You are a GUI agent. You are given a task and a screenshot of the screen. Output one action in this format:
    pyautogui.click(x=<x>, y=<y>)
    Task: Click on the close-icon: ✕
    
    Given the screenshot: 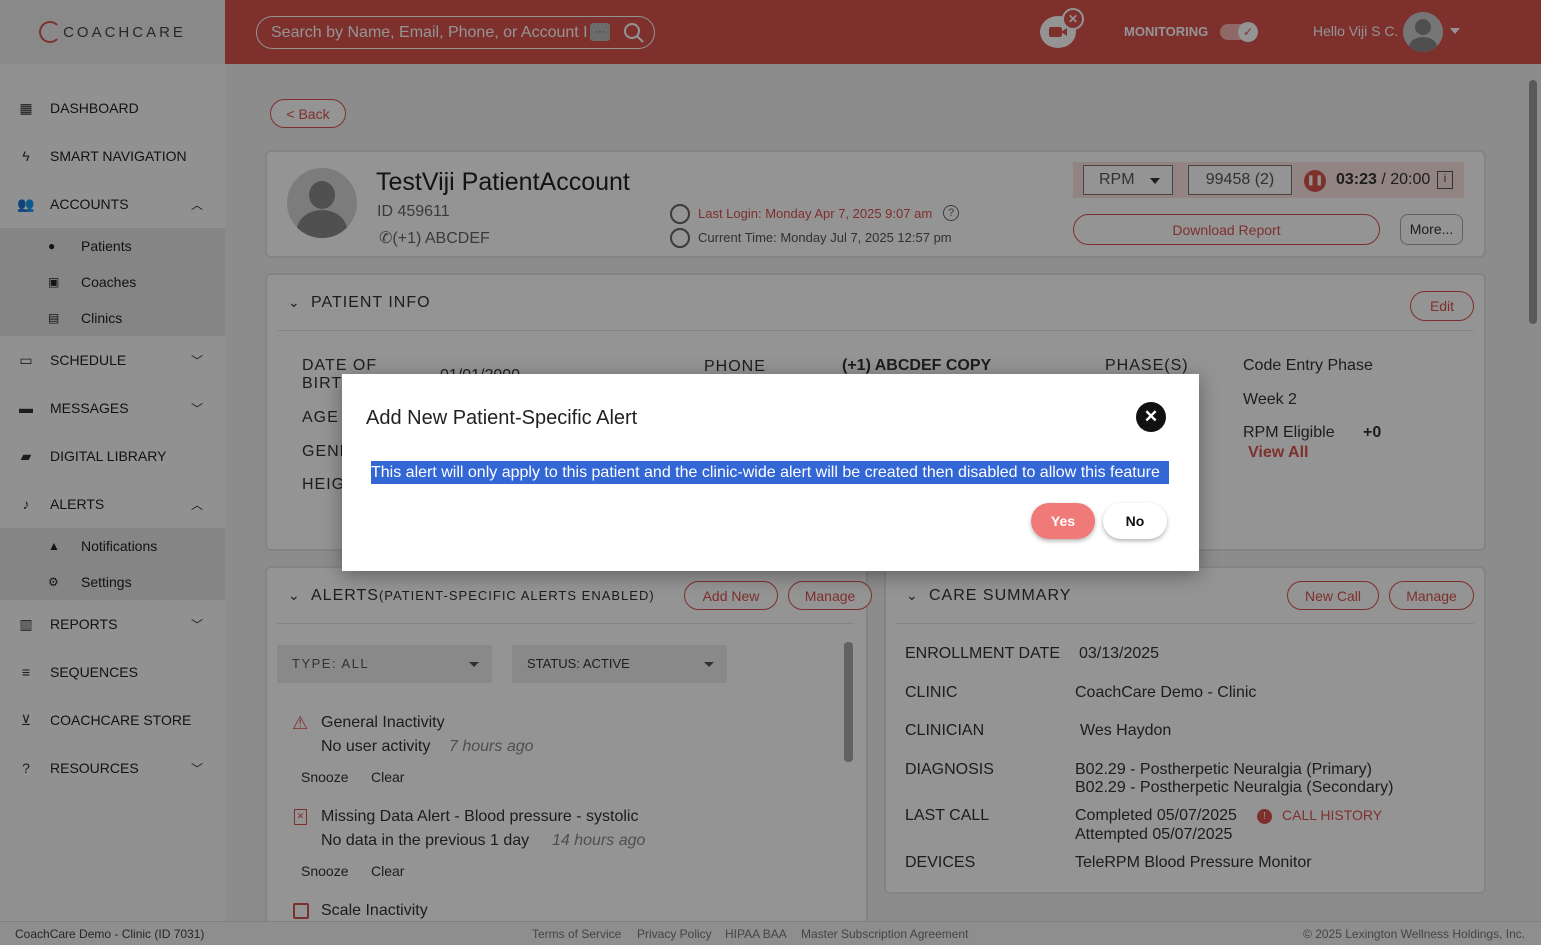 What is the action you would take?
    pyautogui.click(x=1151, y=417)
    